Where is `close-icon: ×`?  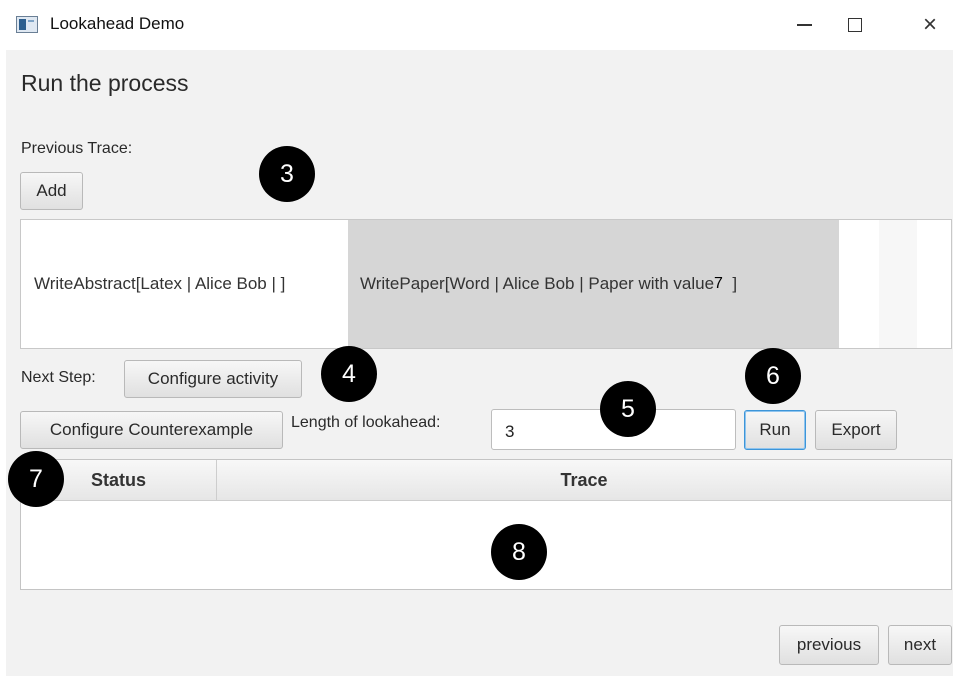
close-icon: × is located at coordinates (929, 24).